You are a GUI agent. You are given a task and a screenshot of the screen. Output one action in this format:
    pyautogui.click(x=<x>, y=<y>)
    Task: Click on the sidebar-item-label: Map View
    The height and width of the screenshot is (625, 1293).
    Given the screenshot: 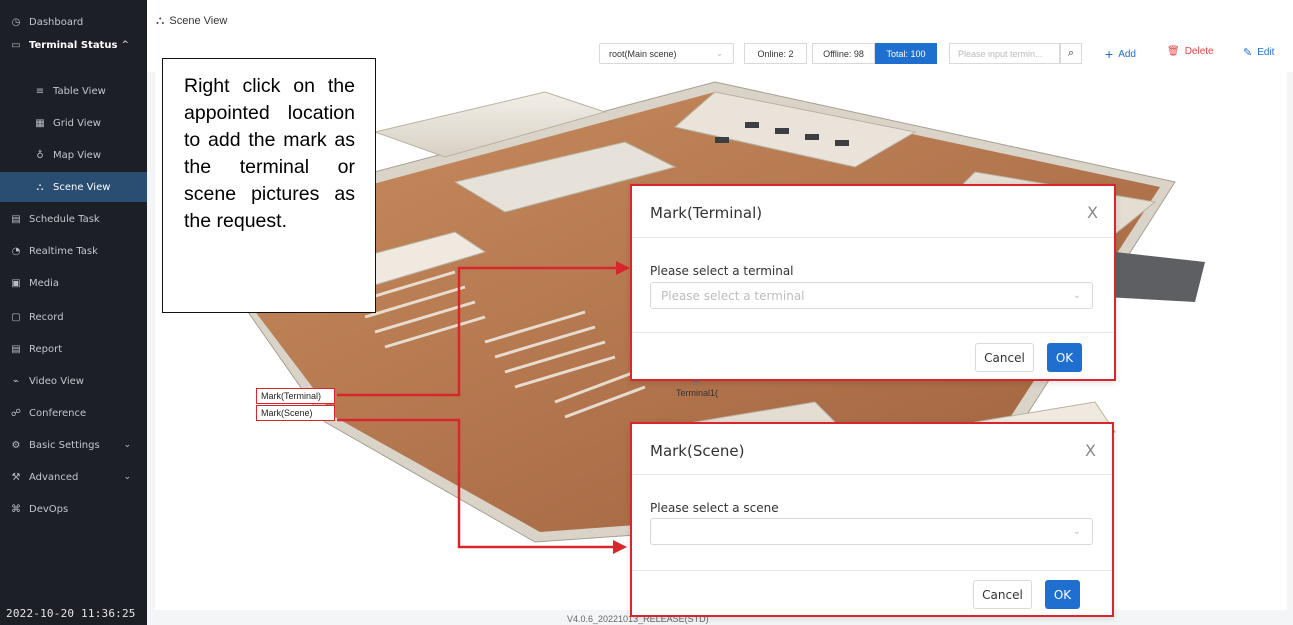 What is the action you would take?
    pyautogui.click(x=77, y=155)
    